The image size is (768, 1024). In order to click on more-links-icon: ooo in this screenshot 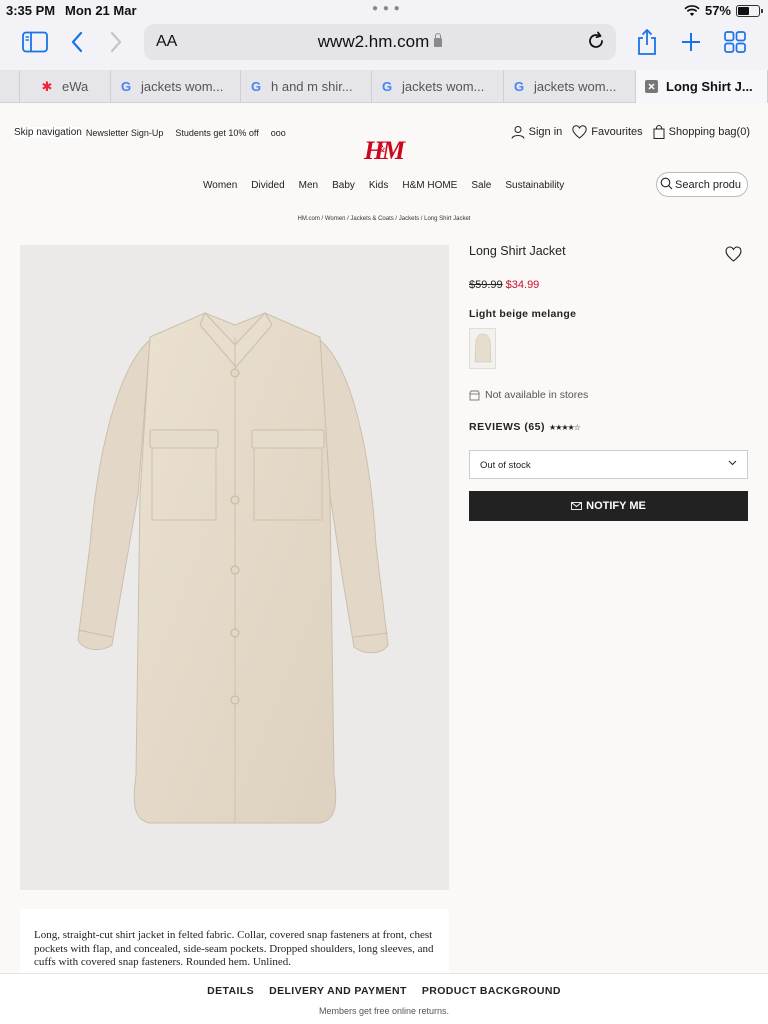, I will do `click(278, 133)`.